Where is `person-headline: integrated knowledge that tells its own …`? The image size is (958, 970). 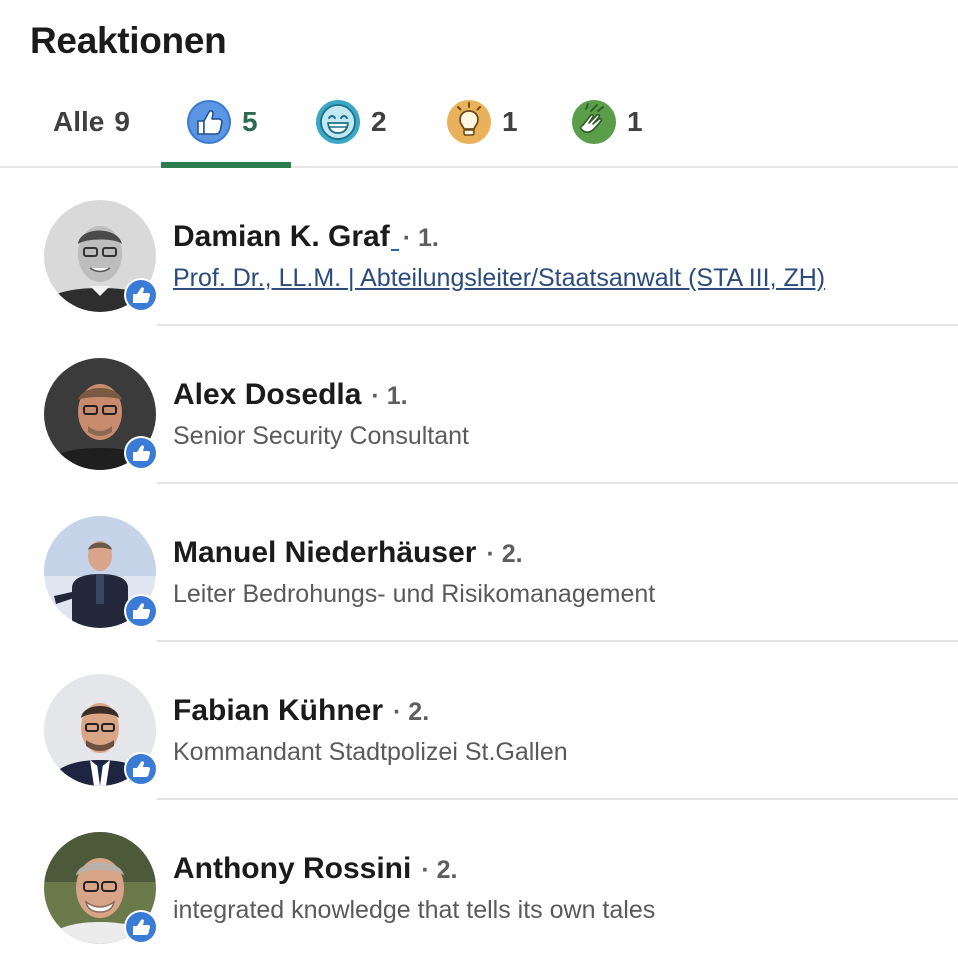
person-headline: integrated knowledge that tells its own … is located at coordinates (414, 910).